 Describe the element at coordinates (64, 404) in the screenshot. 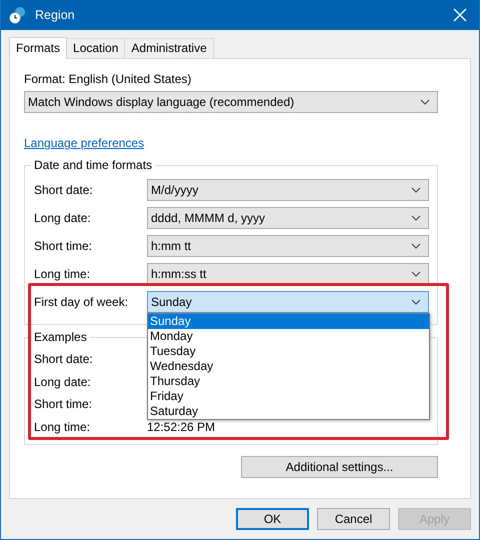

I see `example-label: Short time:` at that location.